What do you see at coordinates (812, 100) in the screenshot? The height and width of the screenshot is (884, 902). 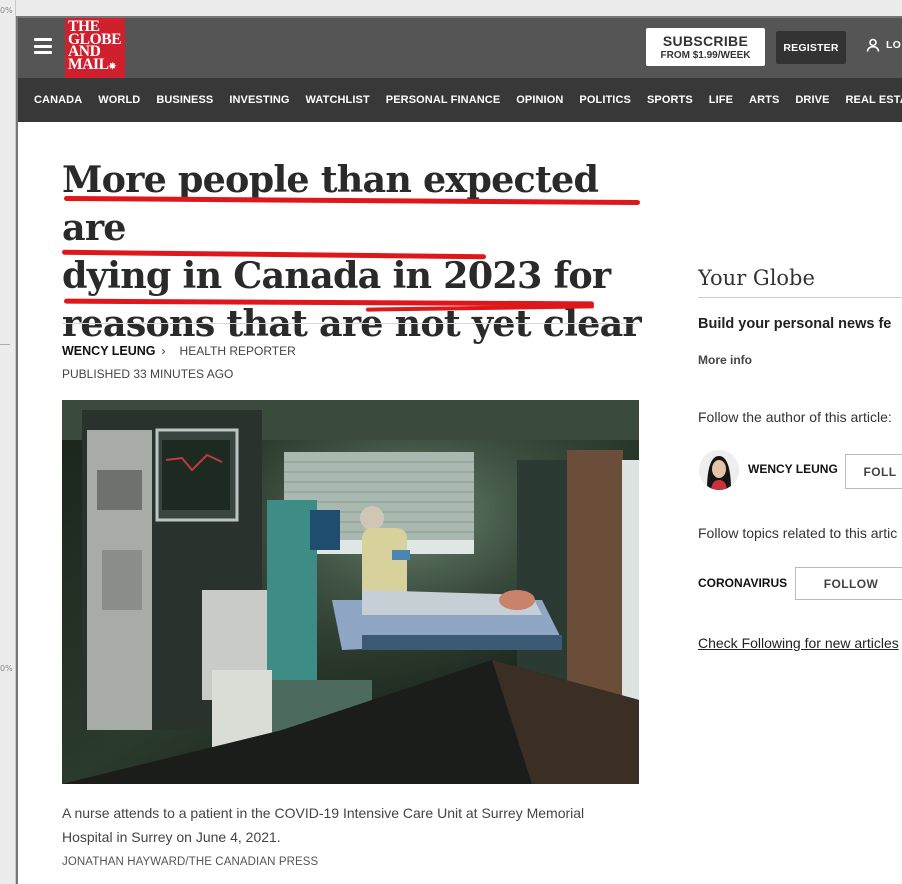 I see `nav-item-drive: DRIVE` at bounding box center [812, 100].